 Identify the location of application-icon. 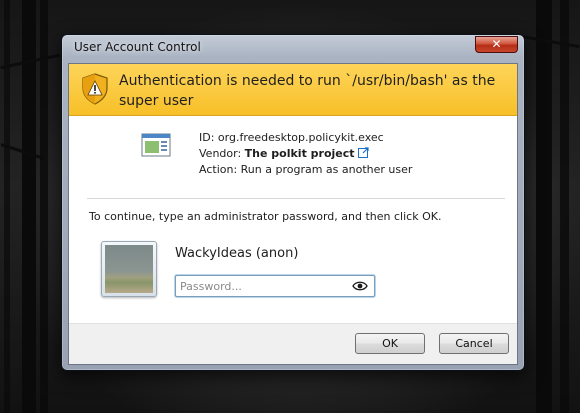
(156, 145).